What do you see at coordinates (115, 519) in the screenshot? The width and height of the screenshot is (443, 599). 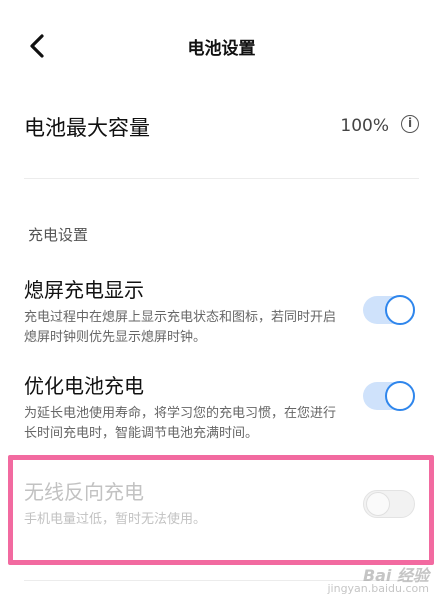 I see `setting-description: 手机电量过低，暂时无法使用。` at bounding box center [115, 519].